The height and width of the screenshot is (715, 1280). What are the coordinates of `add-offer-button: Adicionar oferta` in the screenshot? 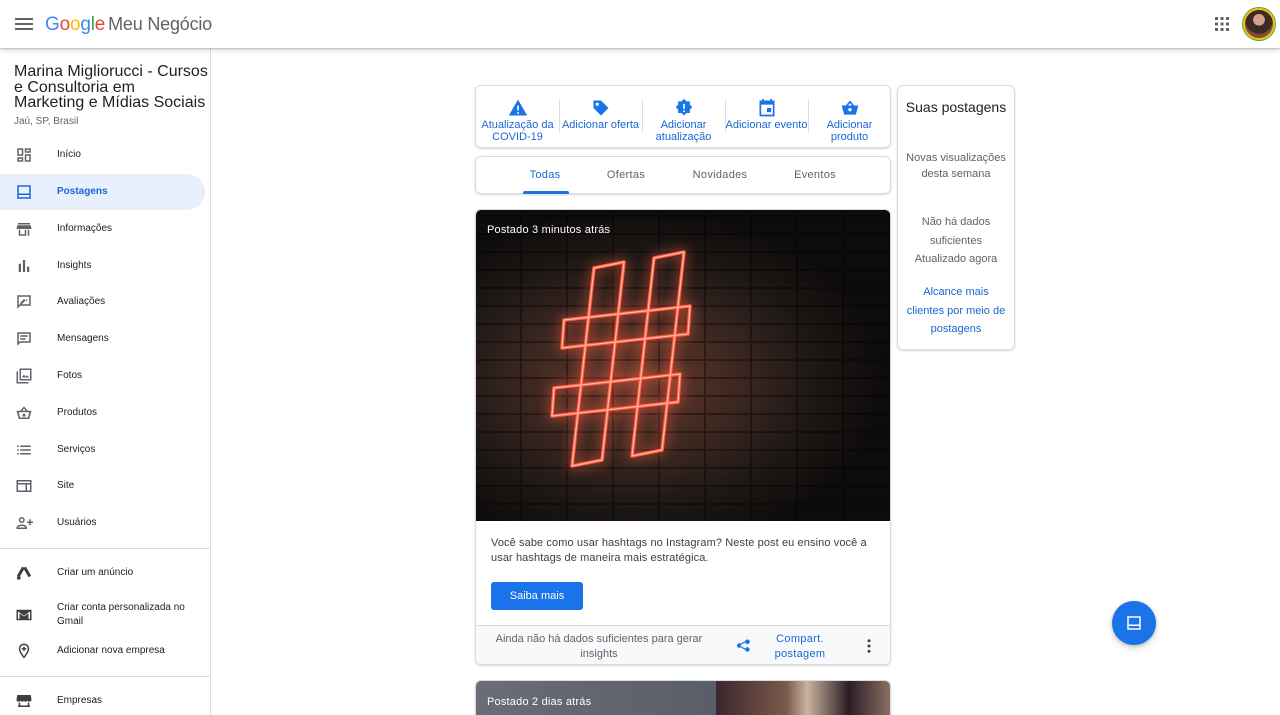 It's located at (600, 117).